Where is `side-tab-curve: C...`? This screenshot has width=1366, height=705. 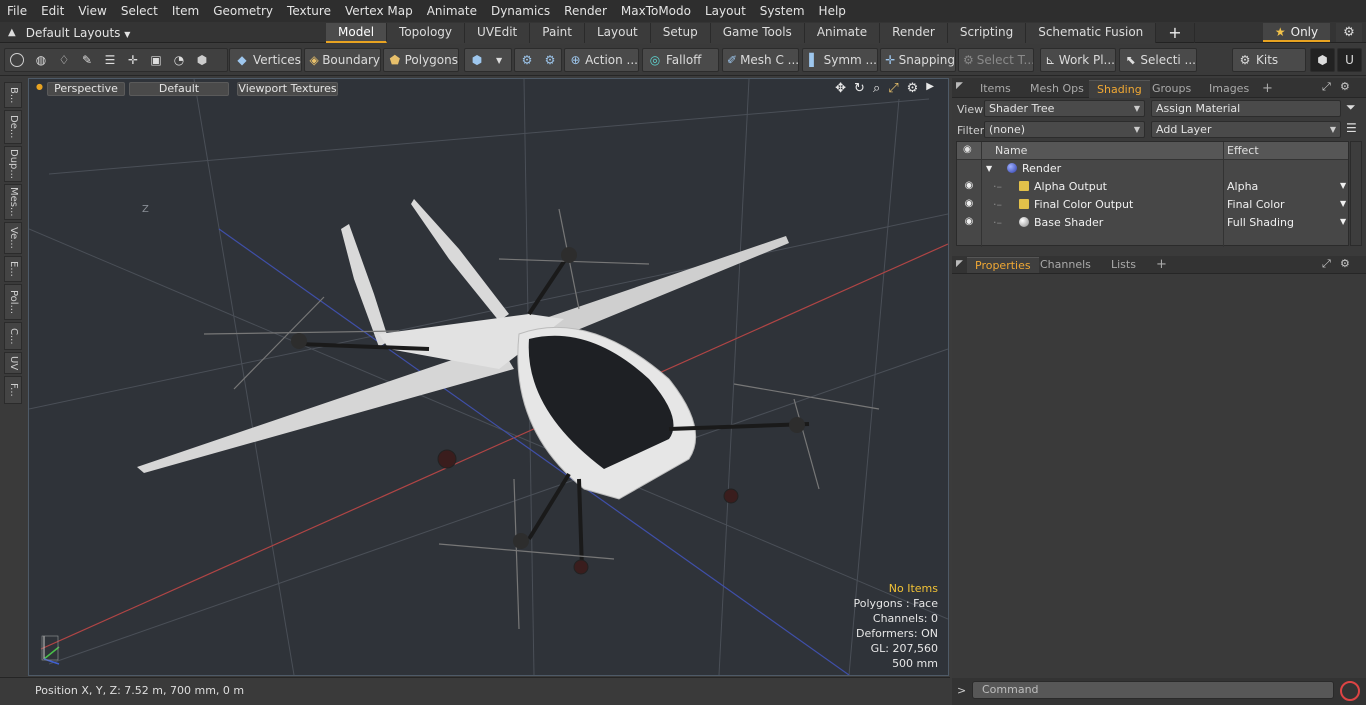 side-tab-curve: C... is located at coordinates (13, 336).